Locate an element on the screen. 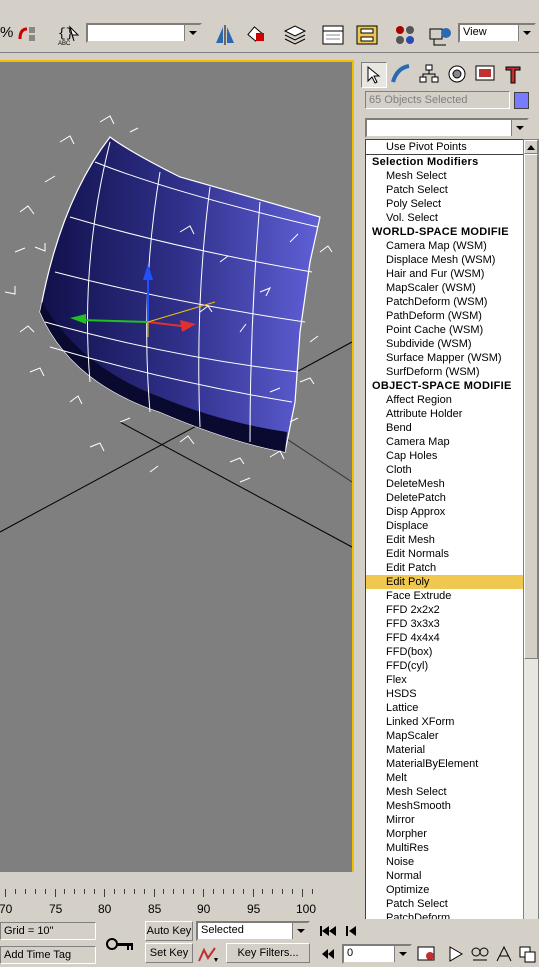  modifier-list-item: FFD(cyl) is located at coordinates (444, 666).